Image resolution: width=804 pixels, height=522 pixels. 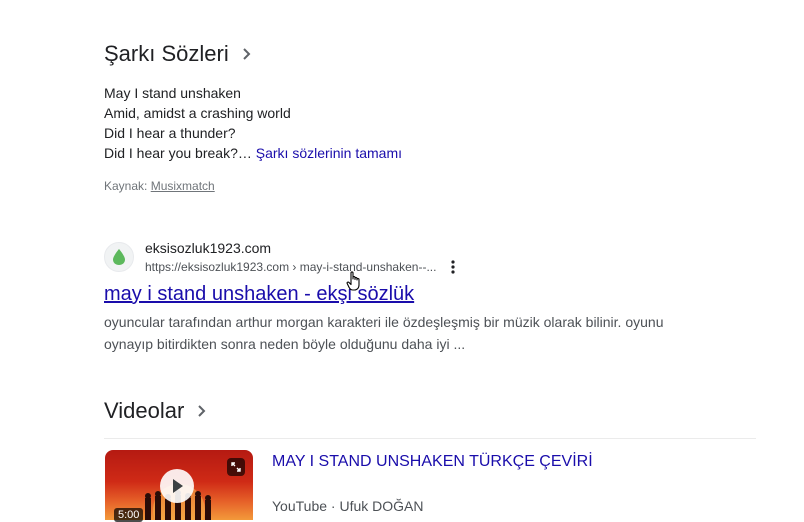 I want to click on lyric-line: Amid, amidst a crashing world, so click(x=197, y=113).